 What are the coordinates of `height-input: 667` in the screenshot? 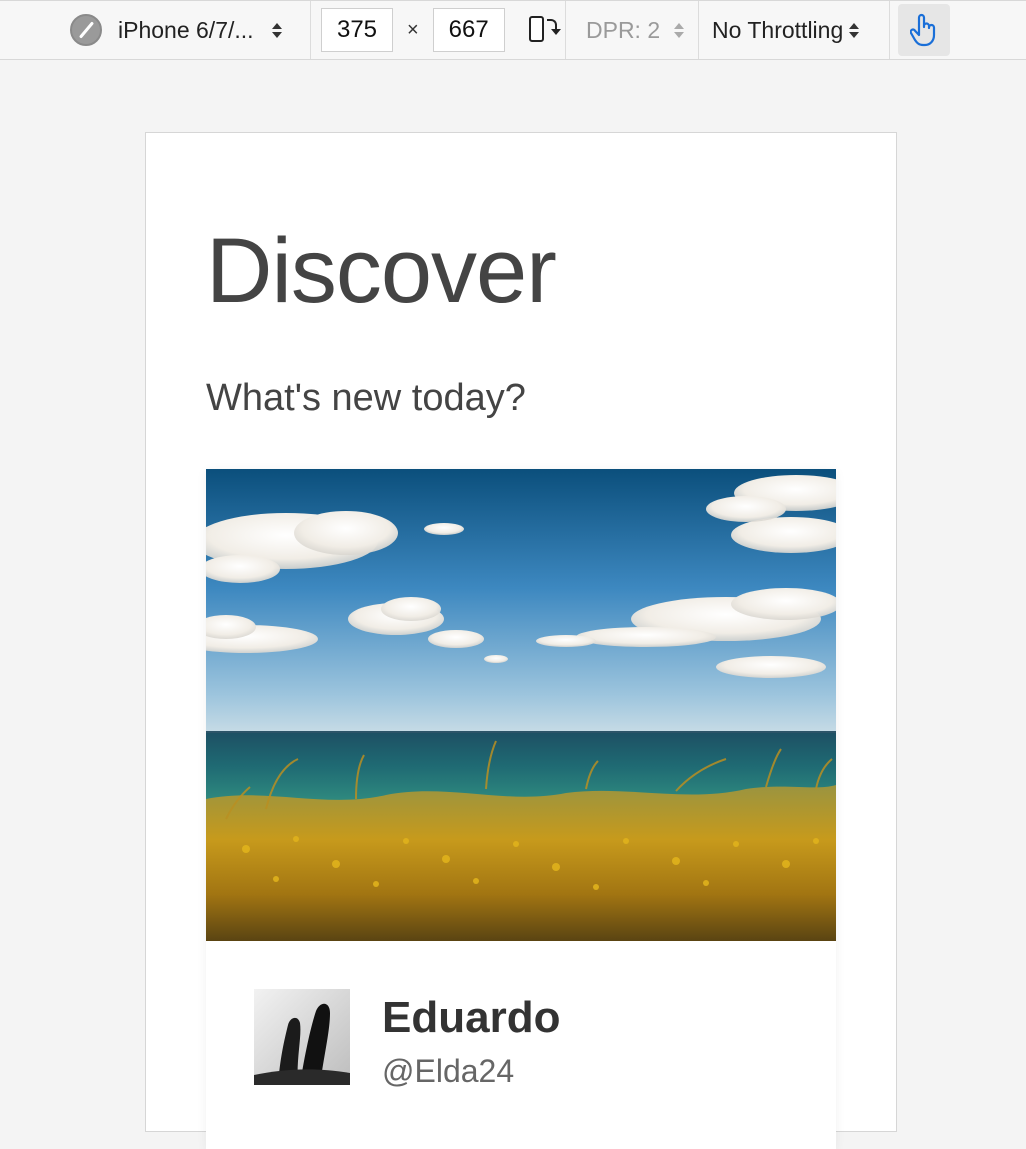 It's located at (468, 30).